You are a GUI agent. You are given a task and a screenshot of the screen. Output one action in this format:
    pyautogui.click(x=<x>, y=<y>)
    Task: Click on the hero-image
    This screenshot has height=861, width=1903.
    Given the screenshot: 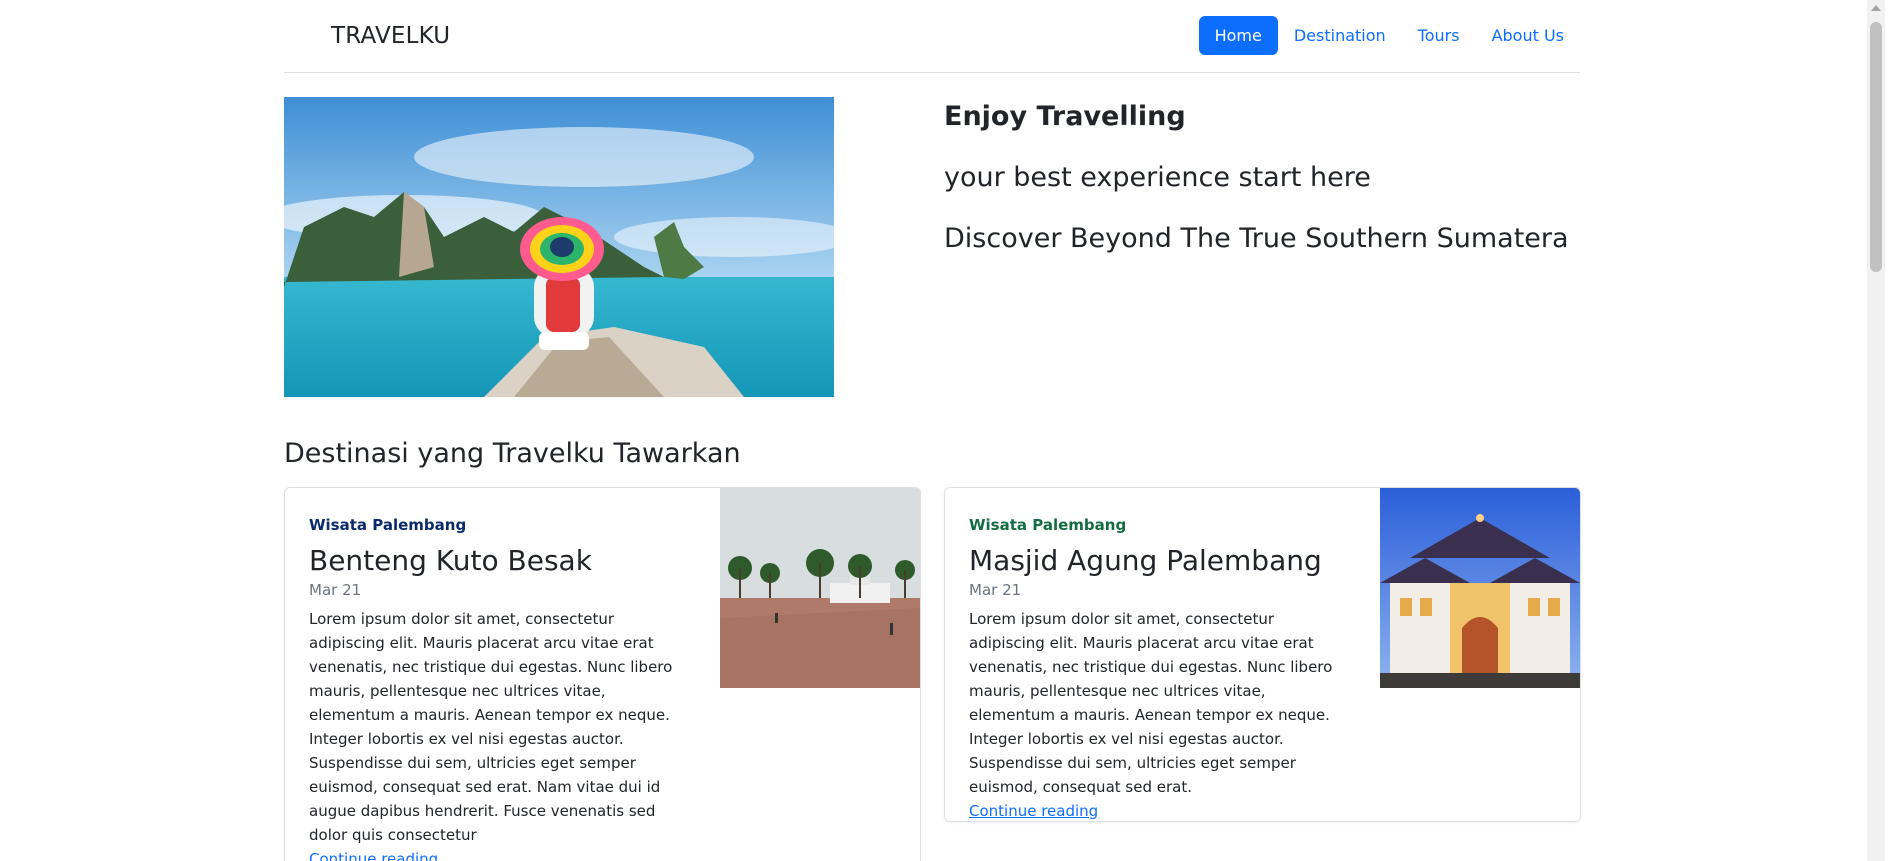 What is the action you would take?
    pyautogui.click(x=559, y=247)
    